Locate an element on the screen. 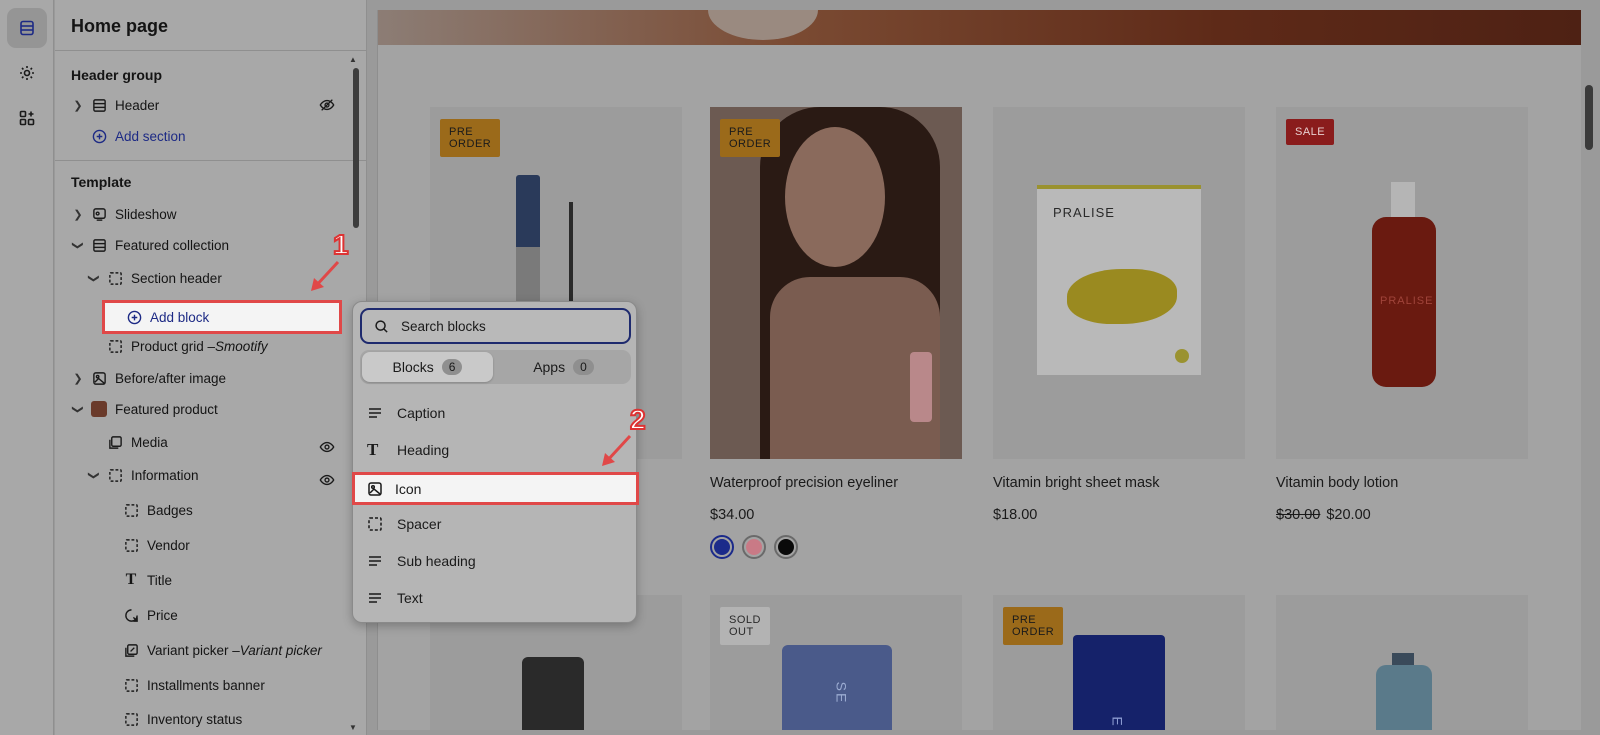  sidebar-item-section-header: ❯ Section header is located at coordinates (154, 278).